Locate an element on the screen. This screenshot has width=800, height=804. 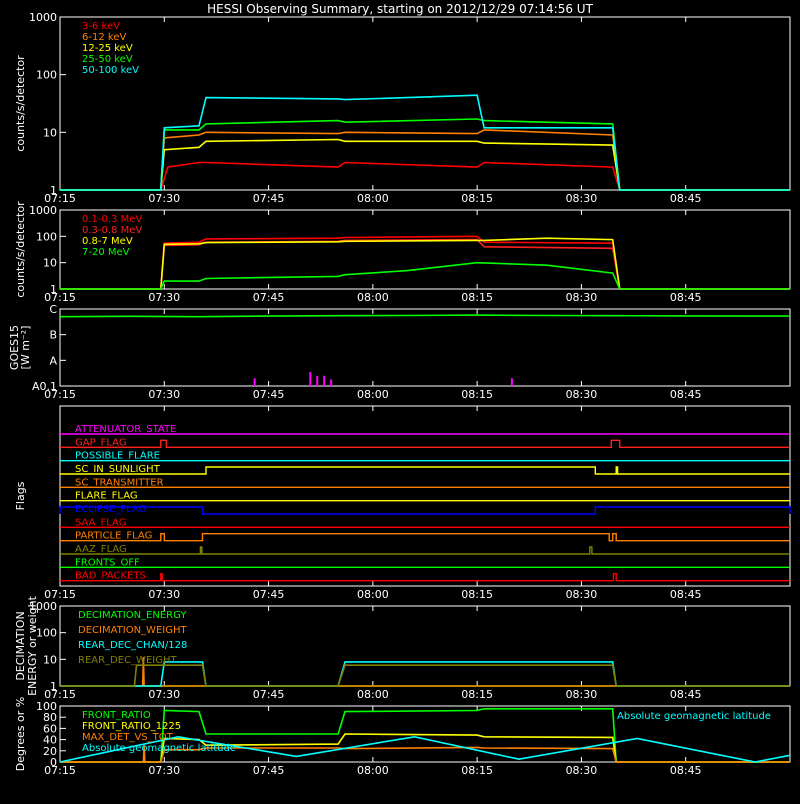
y-tick-label: 80 is located at coordinates (50, 717).